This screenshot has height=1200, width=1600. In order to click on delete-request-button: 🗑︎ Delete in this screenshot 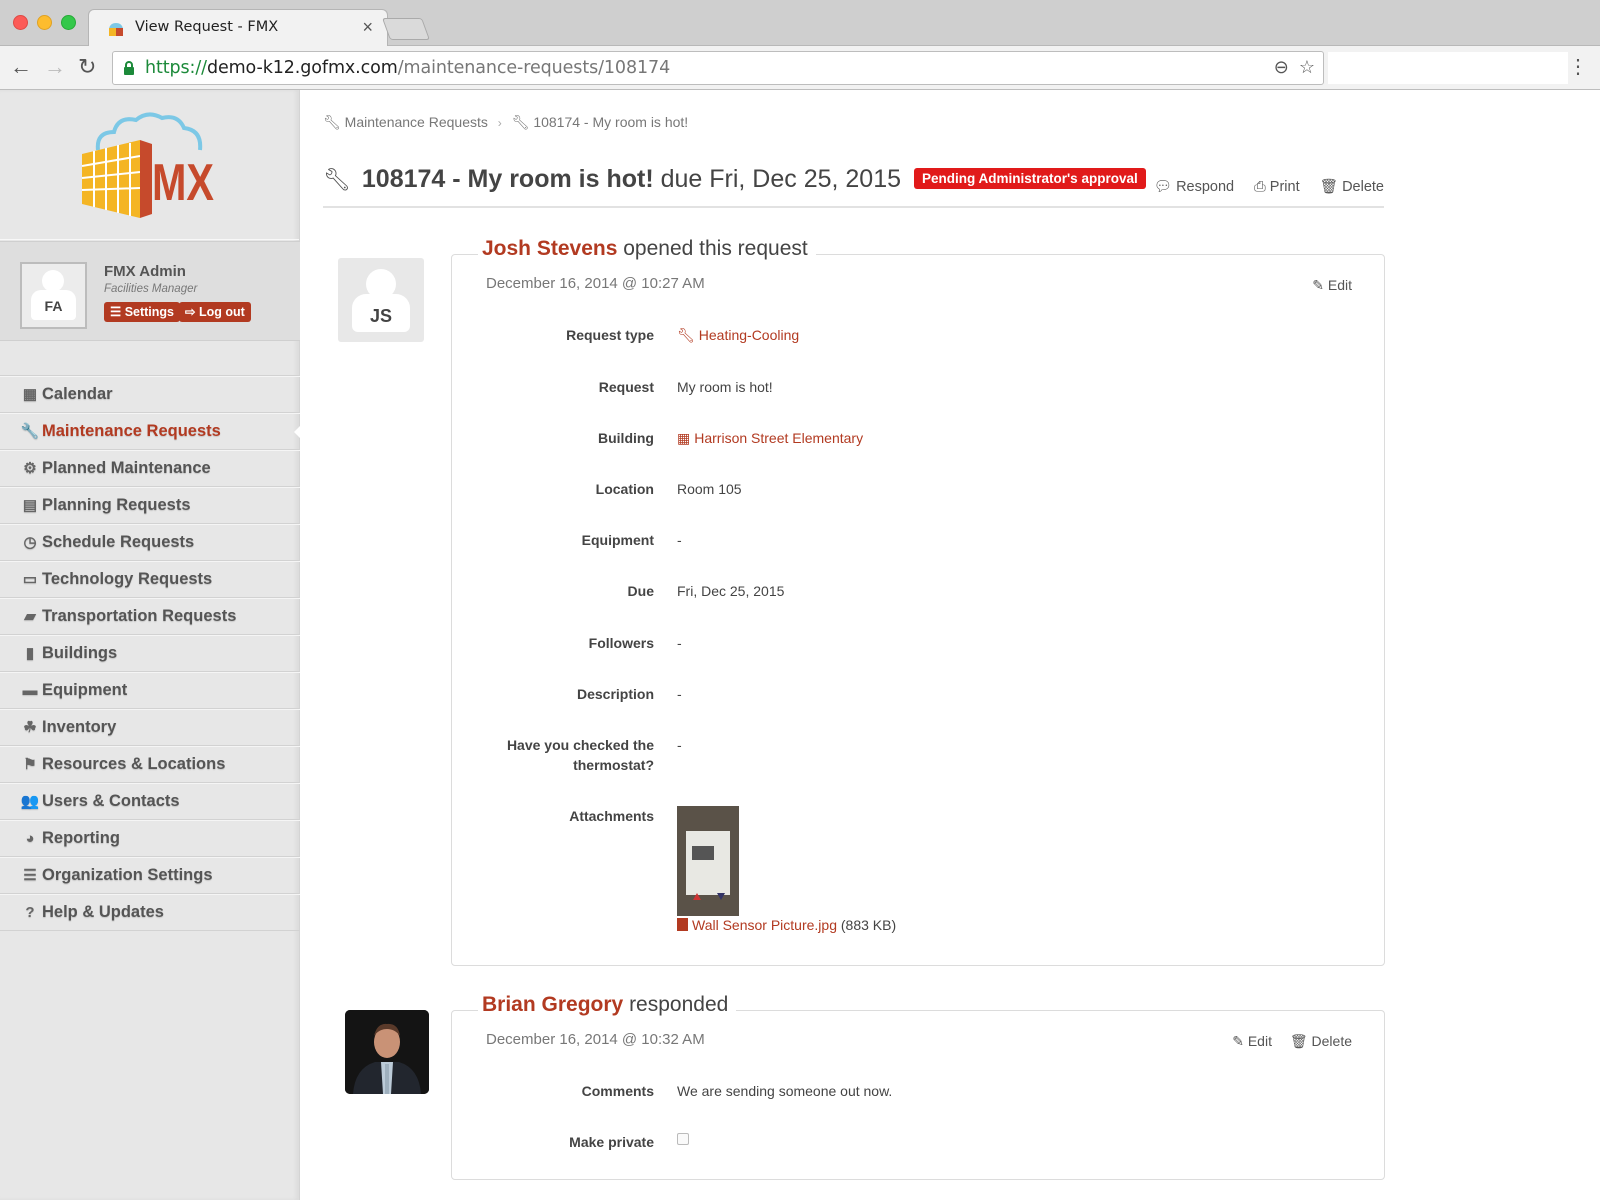, I will do `click(1352, 187)`.